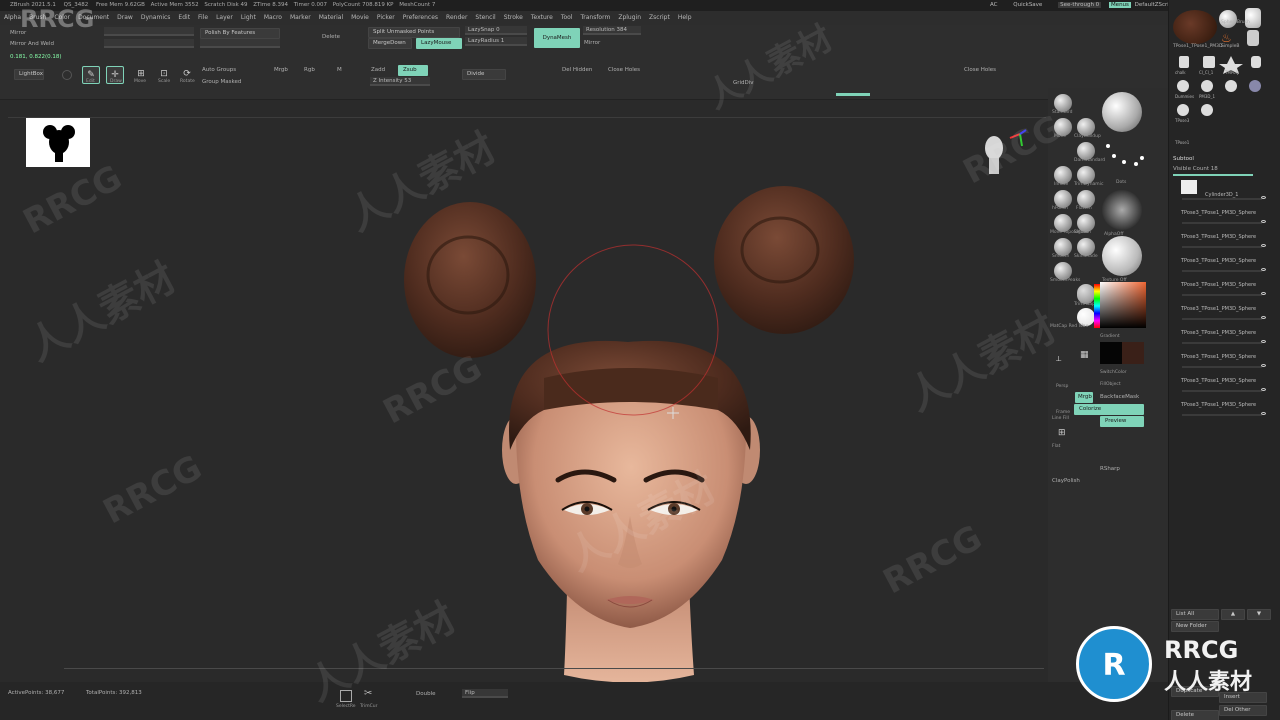  What do you see at coordinates (1080, 5) in the screenshot?
I see `see-through-slider: See-through 0` at bounding box center [1080, 5].